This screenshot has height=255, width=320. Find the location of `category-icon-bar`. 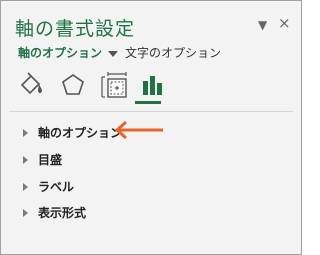

category-icon-bar is located at coordinates (97, 91).